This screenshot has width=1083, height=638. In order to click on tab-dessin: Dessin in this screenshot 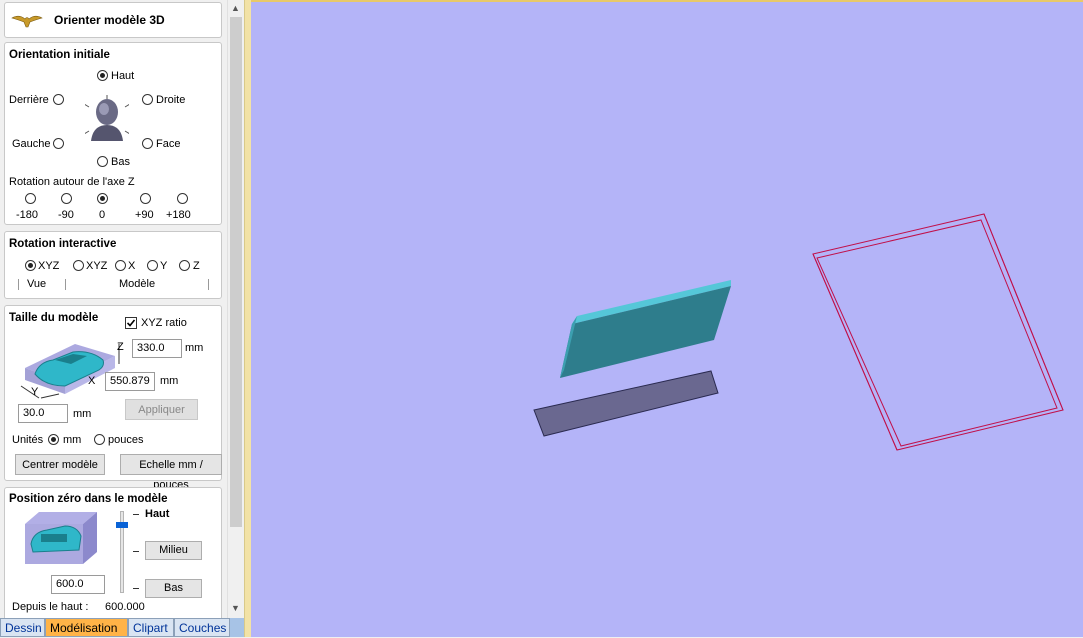, I will do `click(22, 627)`.